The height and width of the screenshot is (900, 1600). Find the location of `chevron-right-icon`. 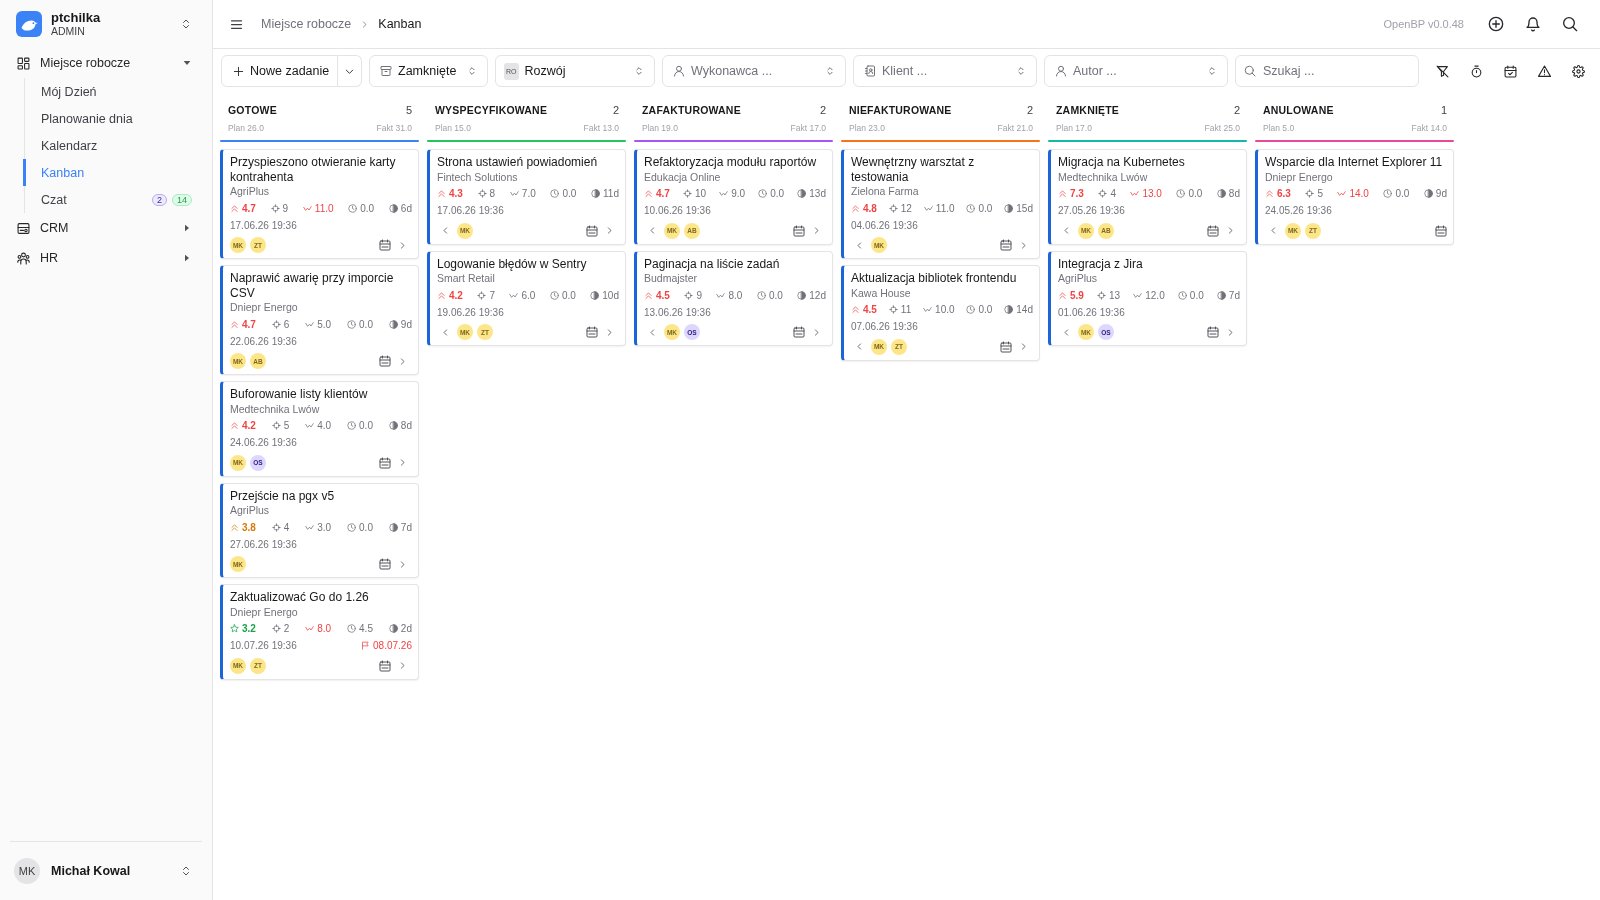

chevron-right-icon is located at coordinates (365, 24).